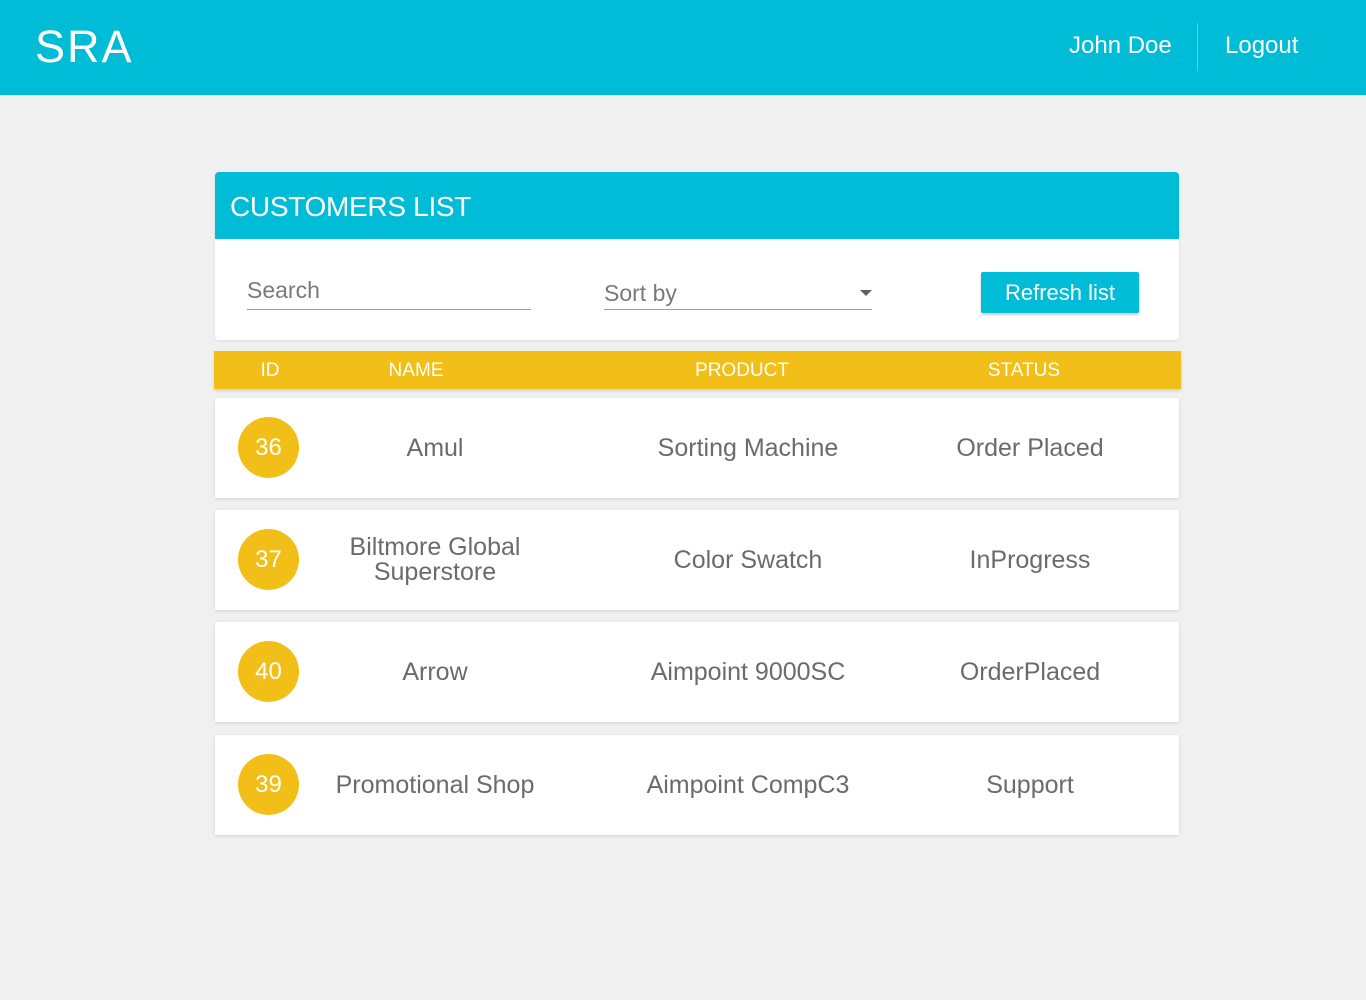 The height and width of the screenshot is (1000, 1366). Describe the element at coordinates (748, 559) in the screenshot. I see `product-name: Color Swatch` at that location.